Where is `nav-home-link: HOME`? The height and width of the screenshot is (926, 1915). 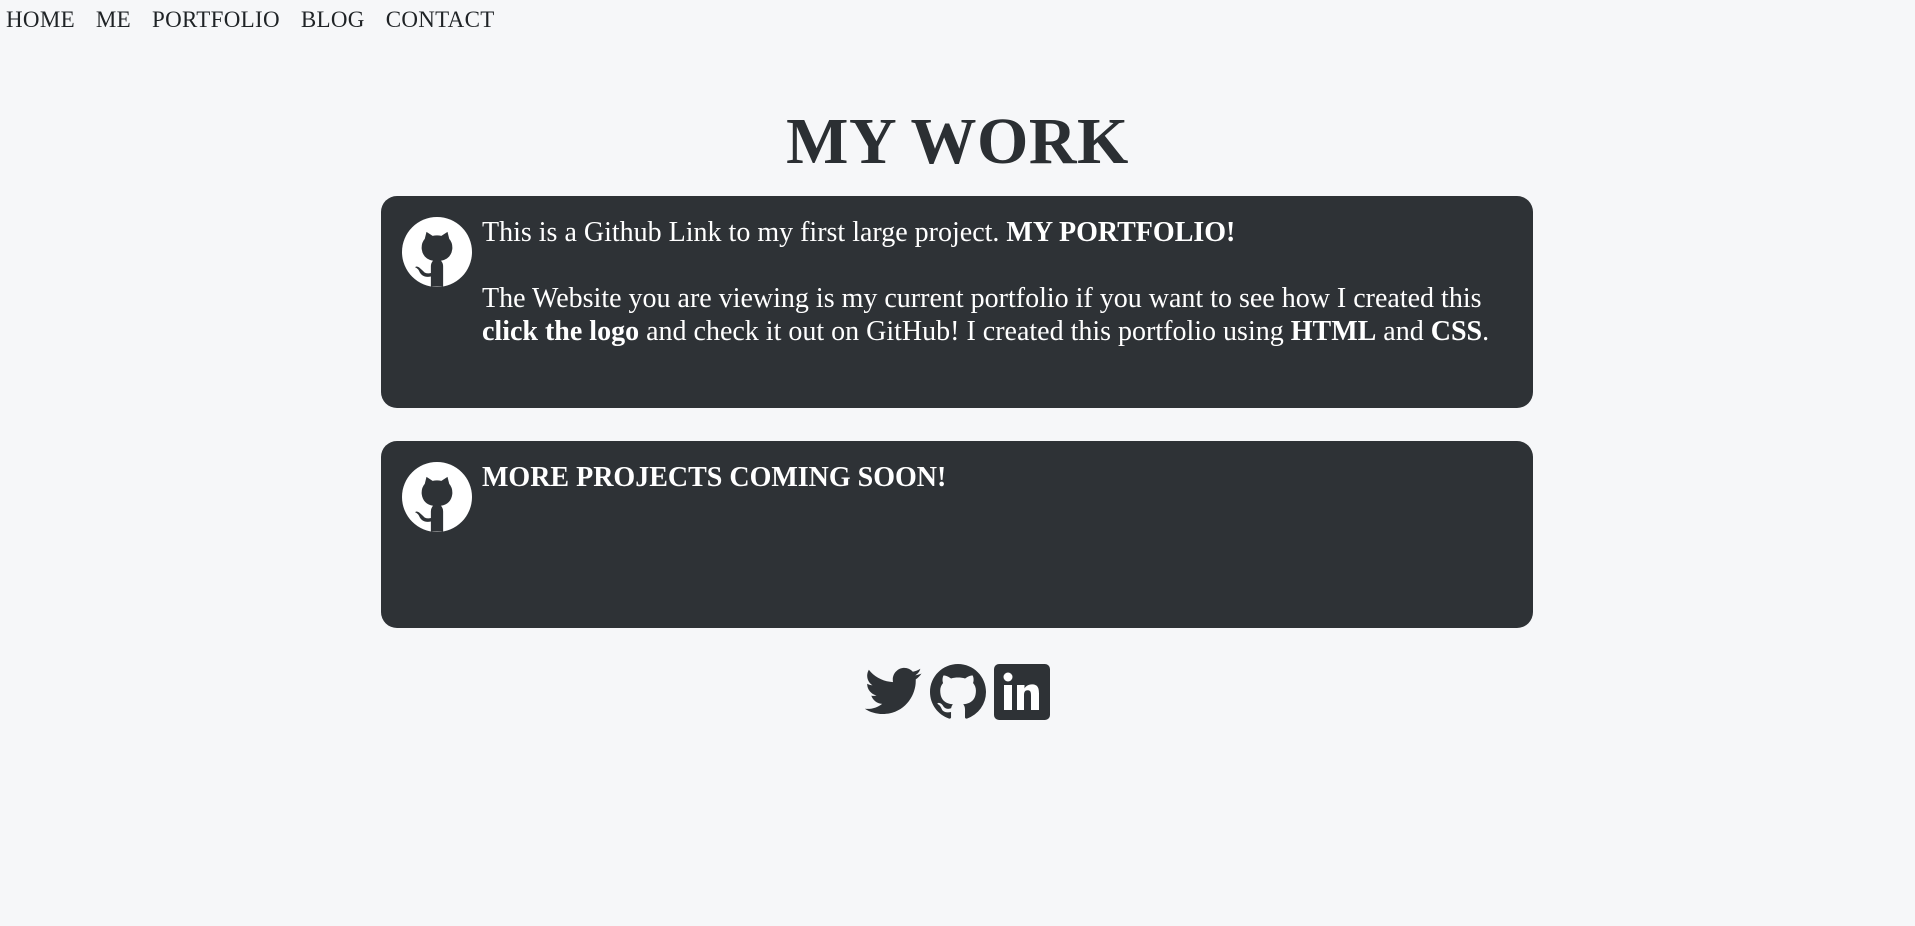
nav-home-link: HOME is located at coordinates (40, 20).